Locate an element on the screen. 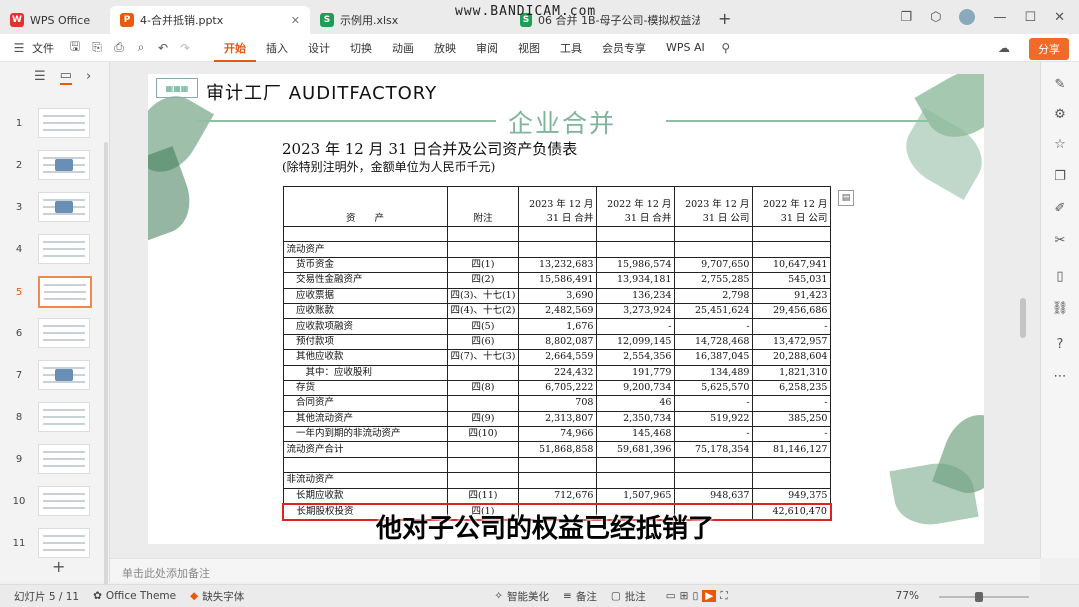  slide-thumbnail-4: 4 is located at coordinates (55, 249).